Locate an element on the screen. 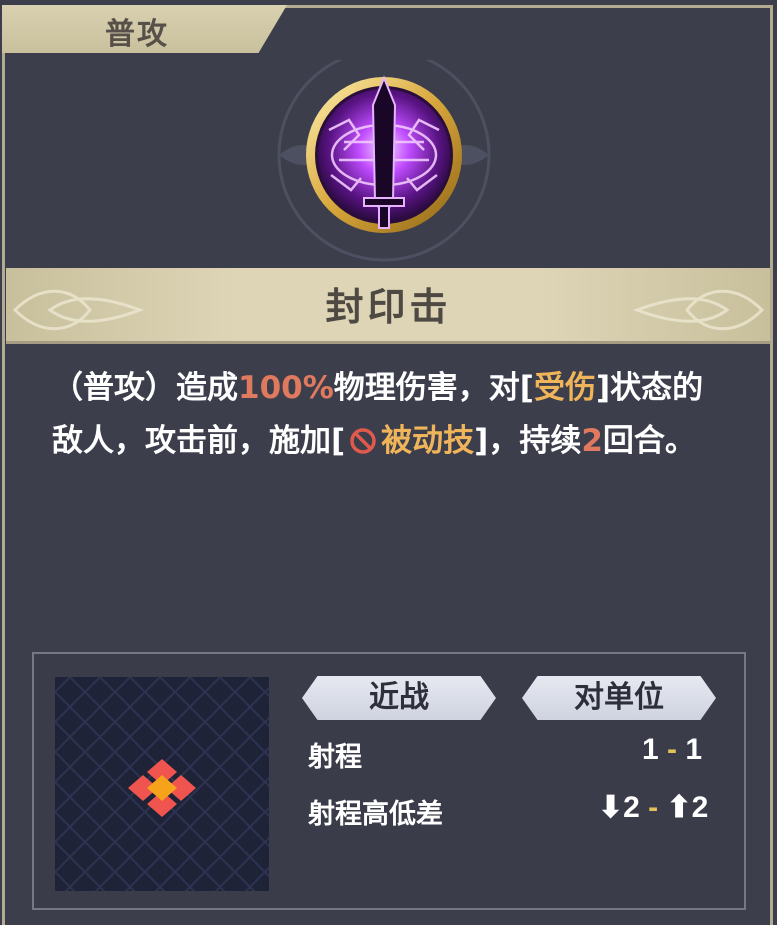 The height and width of the screenshot is (925, 777). description-text: ]，持续 is located at coordinates (528, 441).